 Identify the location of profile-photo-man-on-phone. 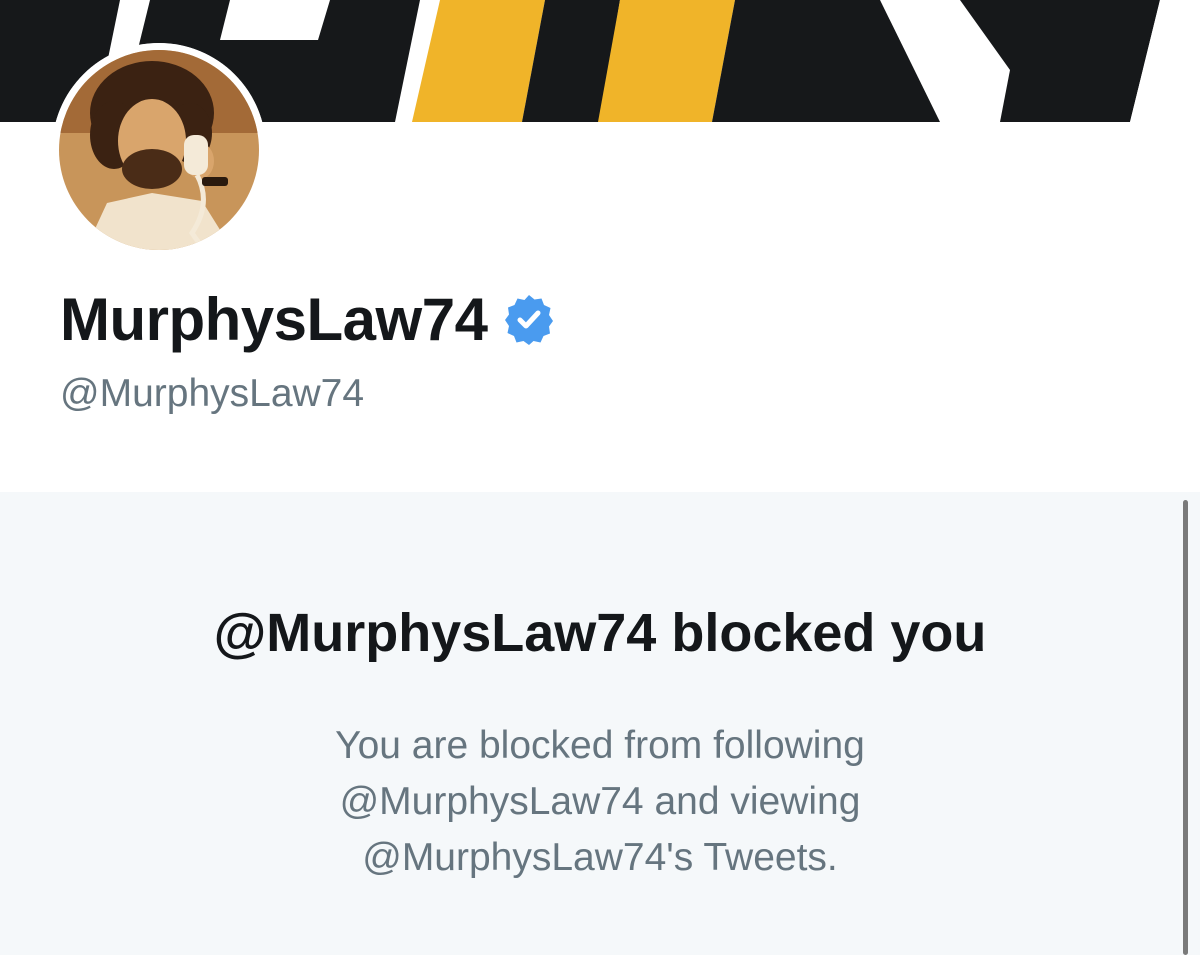
(159, 150).